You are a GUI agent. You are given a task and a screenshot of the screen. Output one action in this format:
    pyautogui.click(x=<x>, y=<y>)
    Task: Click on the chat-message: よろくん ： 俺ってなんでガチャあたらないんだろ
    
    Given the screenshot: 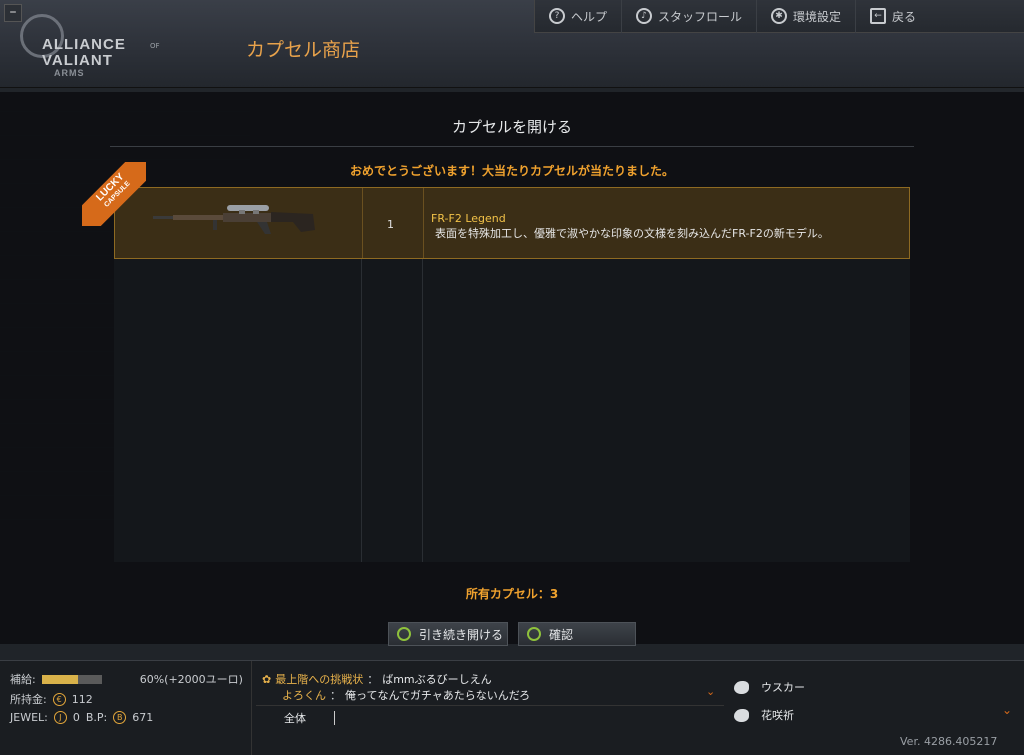 What is the action you would take?
    pyautogui.click(x=406, y=695)
    